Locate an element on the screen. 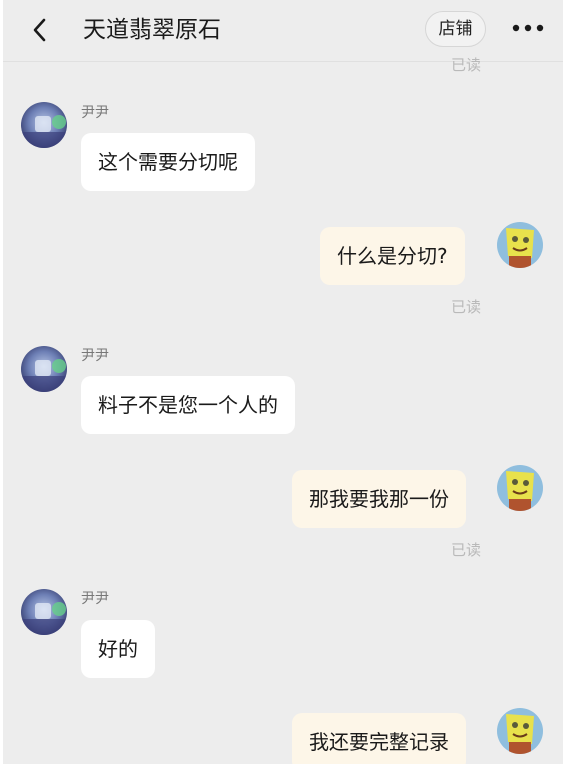 The height and width of the screenshot is (764, 566). incoming-message-bubble: 这个需要分切呢 is located at coordinates (168, 162).